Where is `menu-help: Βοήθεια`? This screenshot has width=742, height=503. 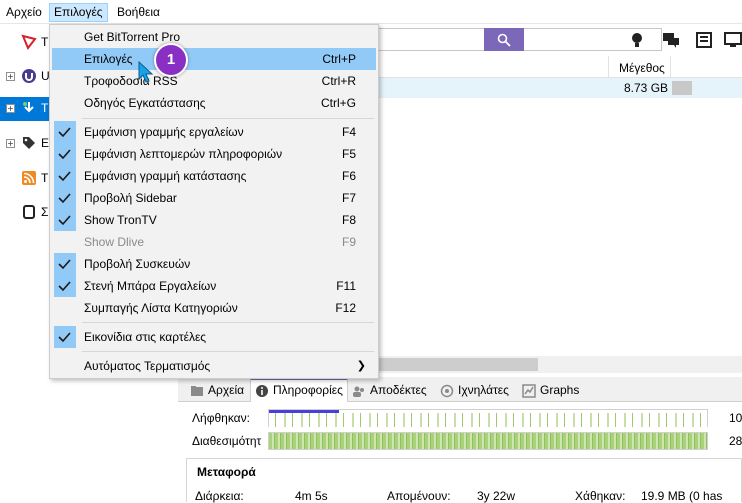 menu-help: Βοήθεια is located at coordinates (138, 12).